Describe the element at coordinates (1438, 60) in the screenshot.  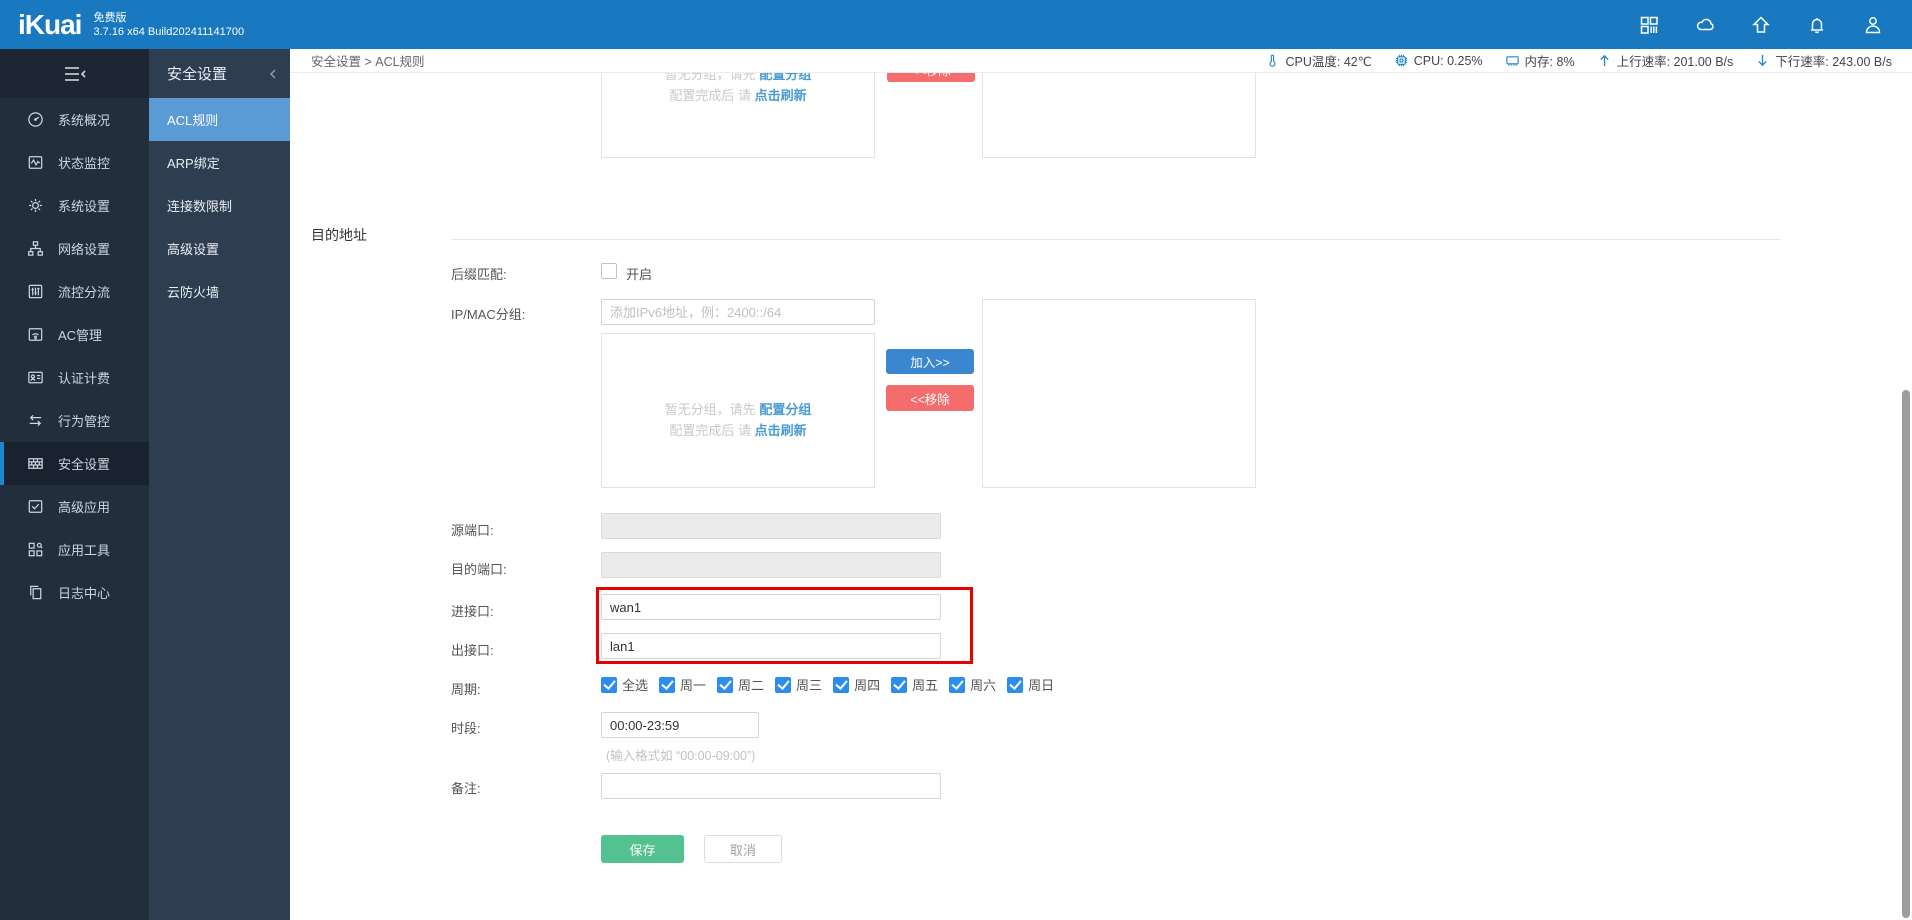
I see `stat-cpu-usage: CPU: 0.25%` at that location.